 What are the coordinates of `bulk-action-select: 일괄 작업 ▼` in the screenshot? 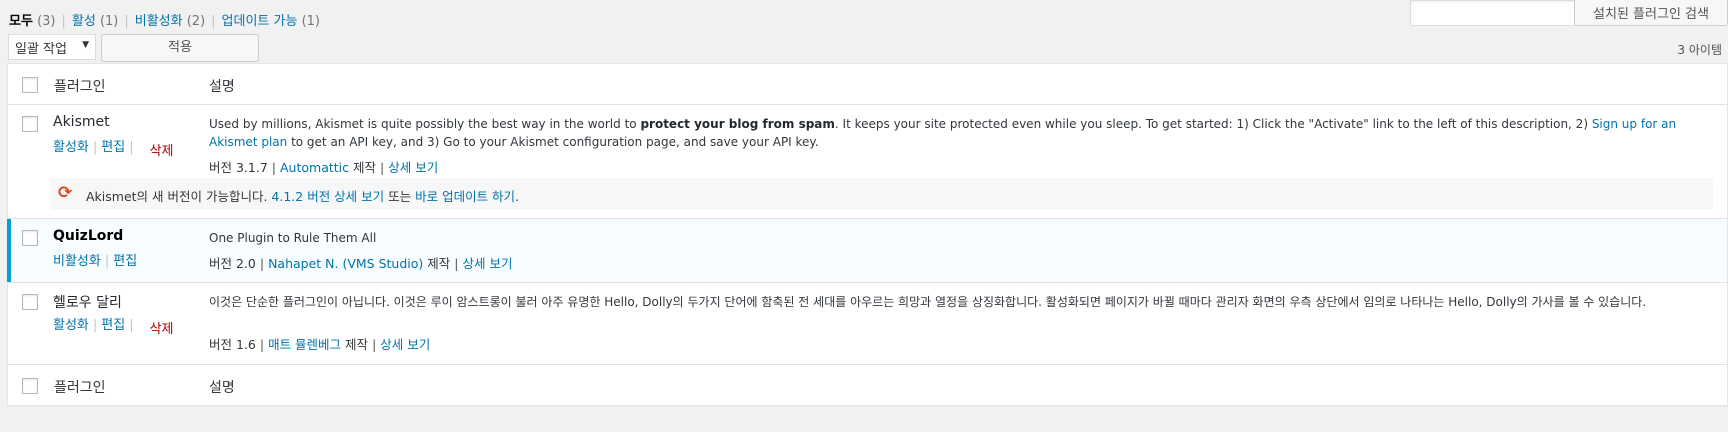 It's located at (52, 47).